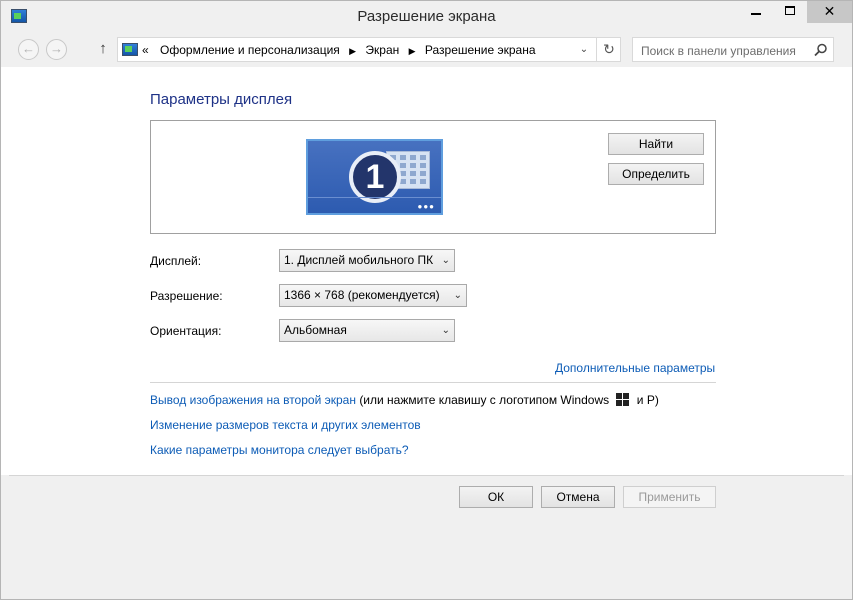 The image size is (853, 600). Describe the element at coordinates (821, 50) in the screenshot. I see `search-icon` at that location.